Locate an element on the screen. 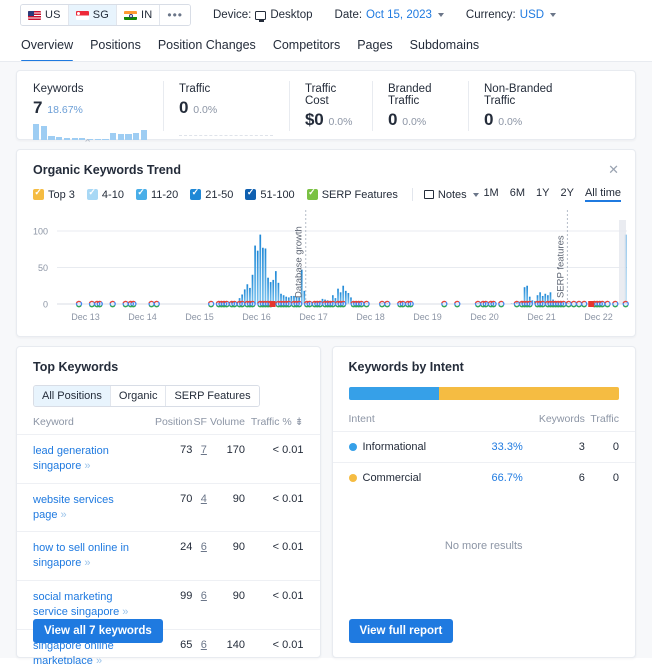 Image resolution: width=652 pixels, height=664 pixels. intent-color-dot is located at coordinates (352, 447).